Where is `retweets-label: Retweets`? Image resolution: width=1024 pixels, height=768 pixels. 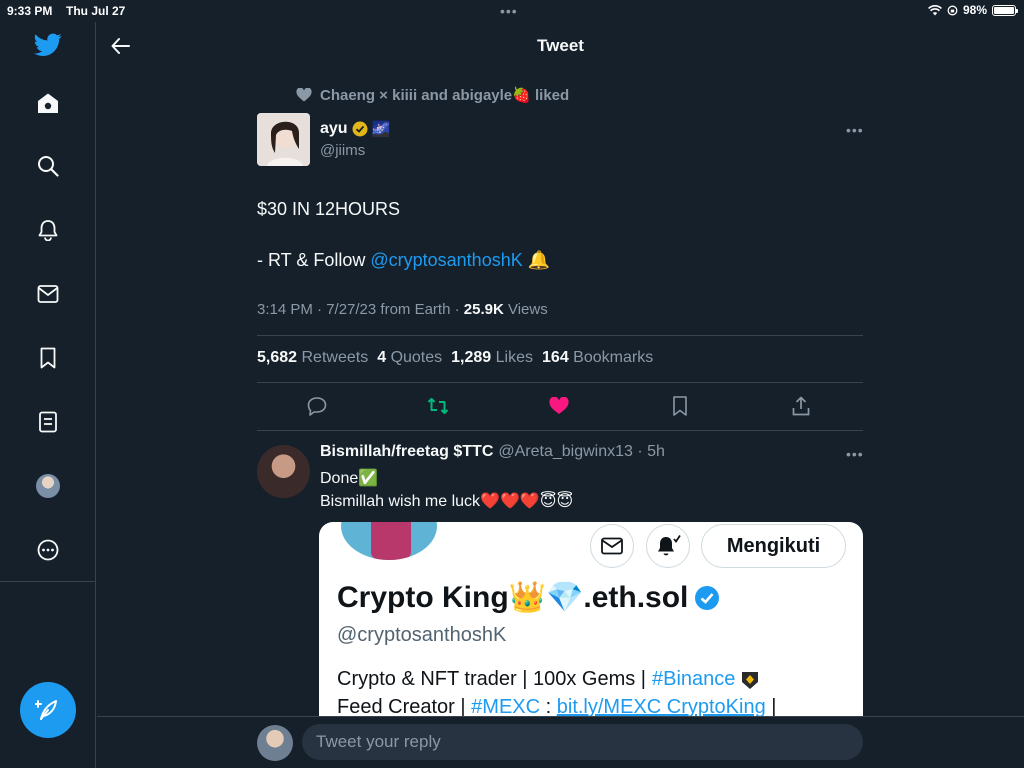
retweets-label: Retweets is located at coordinates (335, 357).